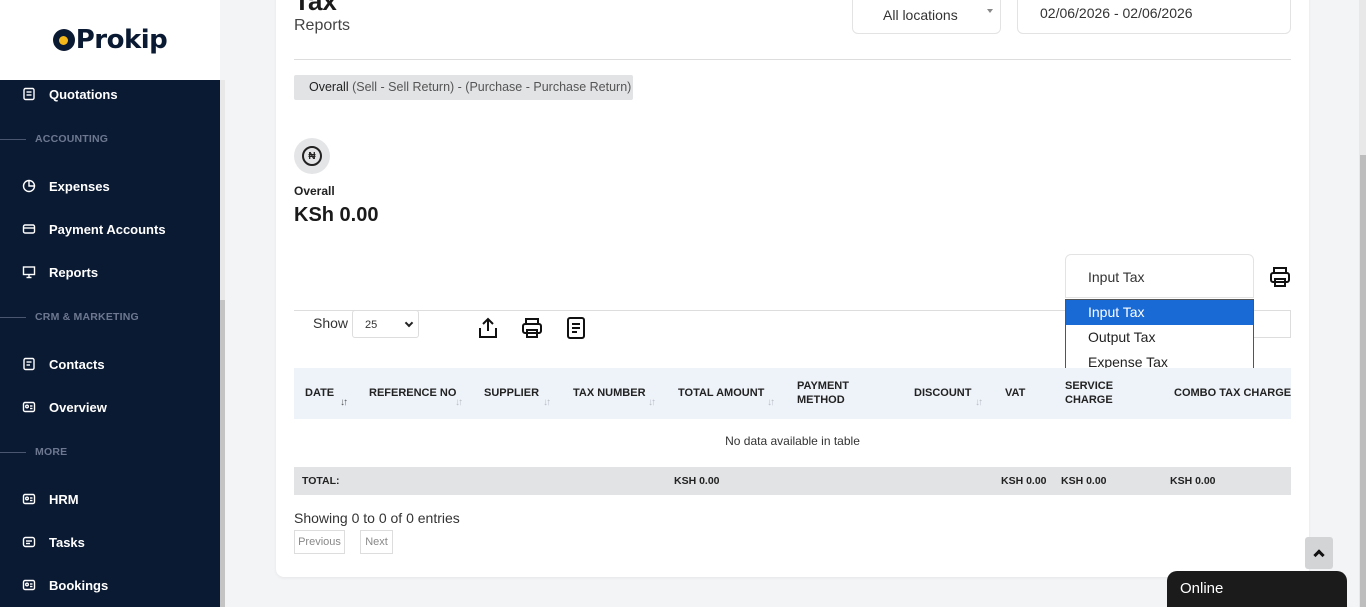  I want to click on table-search-input, so click(1272, 324).